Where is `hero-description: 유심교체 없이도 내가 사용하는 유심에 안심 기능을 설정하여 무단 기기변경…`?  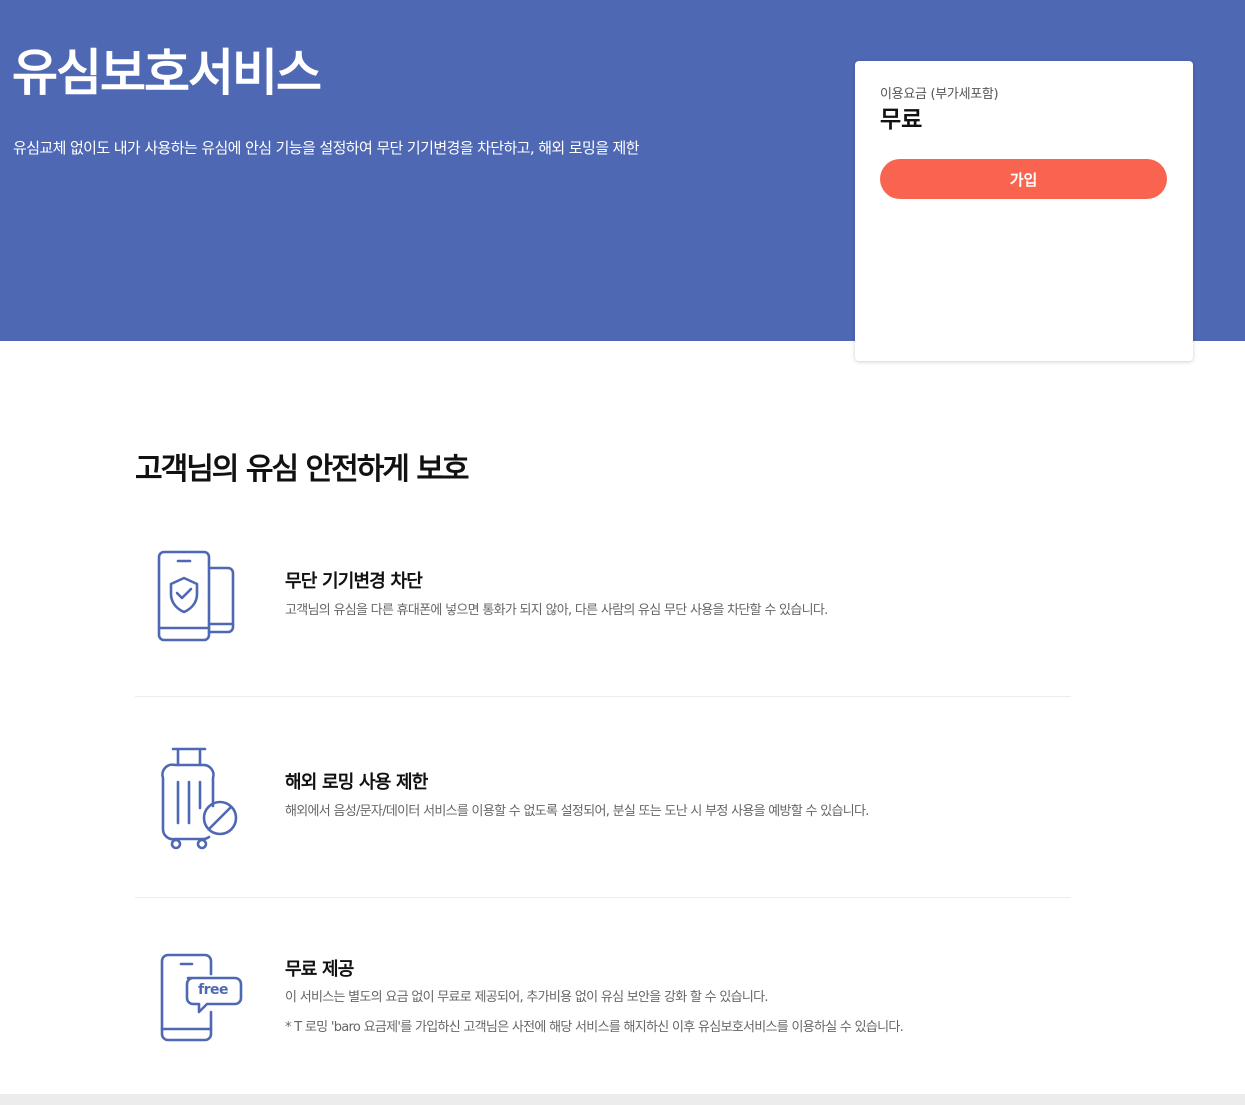
hero-description: 유심교체 없이도 내가 사용하는 유심에 안심 기능을 설정하여 무단 기기변경… is located at coordinates (326, 148).